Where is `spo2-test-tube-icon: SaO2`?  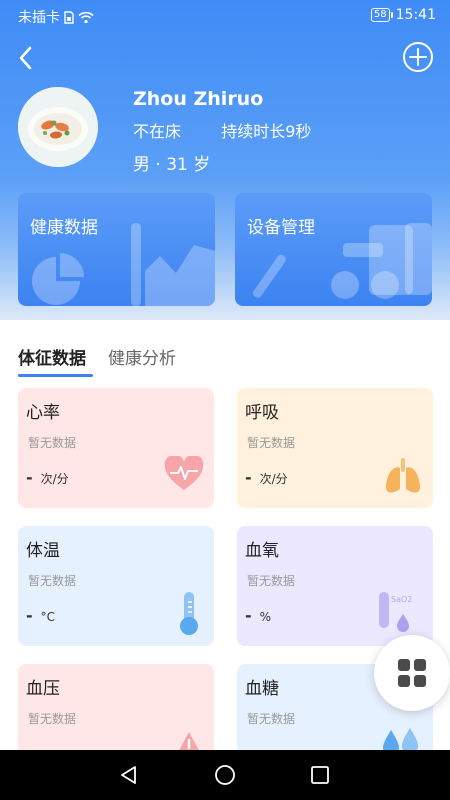
spo2-test-tube-icon: SaO2 is located at coordinates (395, 612).